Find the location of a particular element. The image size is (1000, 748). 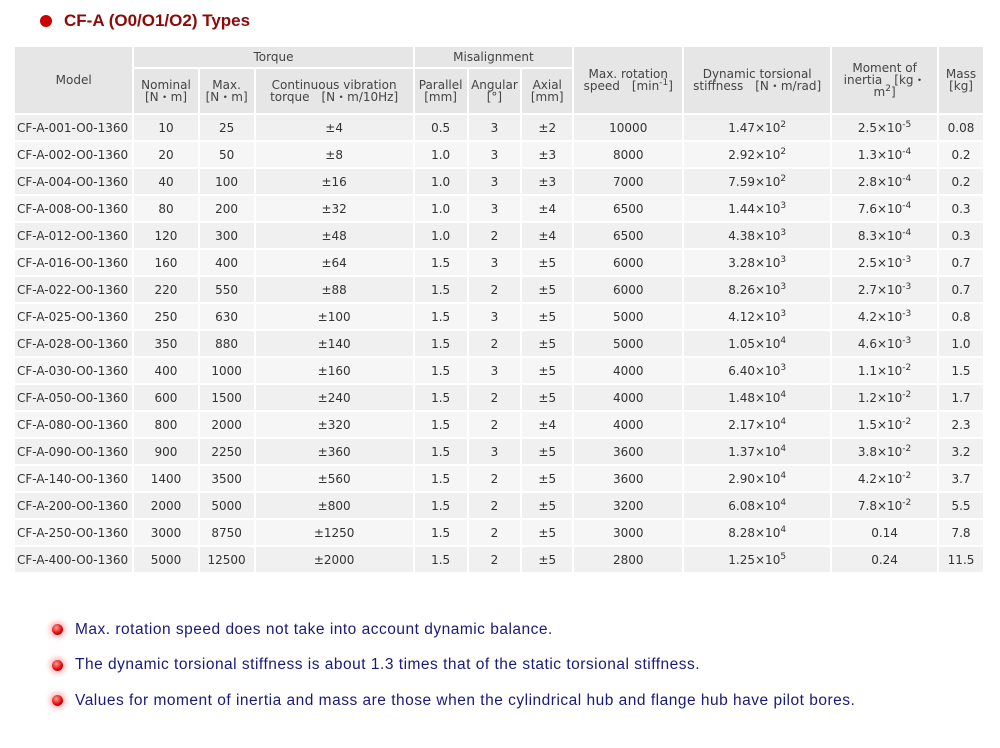

table-cell: 1.44×103 is located at coordinates (757, 208).